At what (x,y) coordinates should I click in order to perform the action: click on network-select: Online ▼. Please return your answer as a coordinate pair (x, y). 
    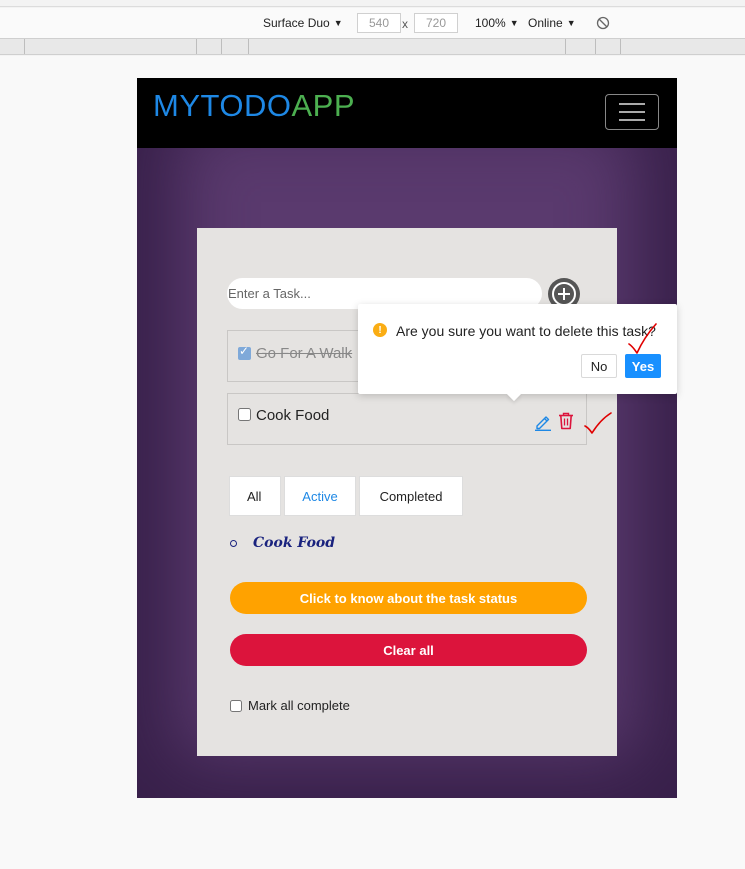
    Looking at the image, I should click on (552, 23).